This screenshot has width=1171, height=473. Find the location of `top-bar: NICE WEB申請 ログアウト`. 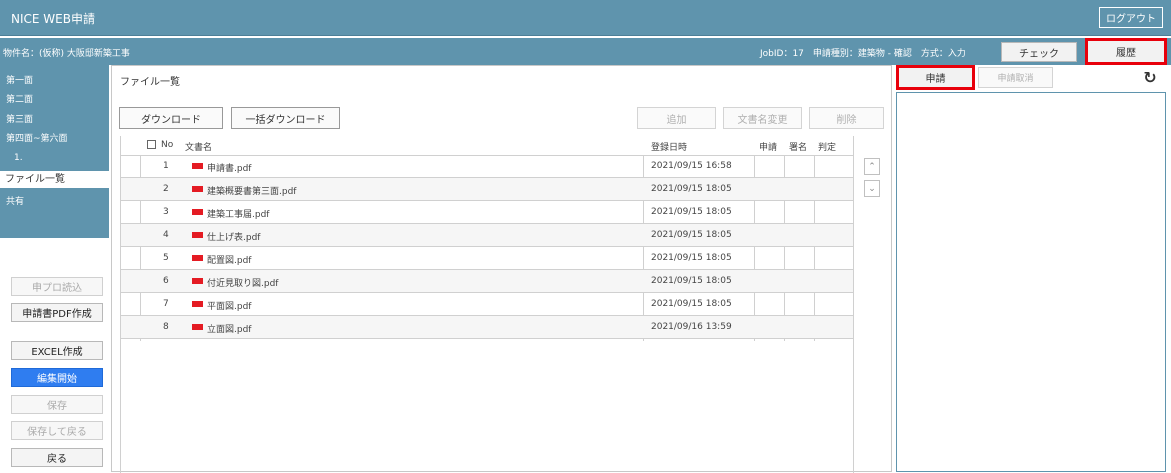

top-bar: NICE WEB申請 ログアウト is located at coordinates (585, 18).